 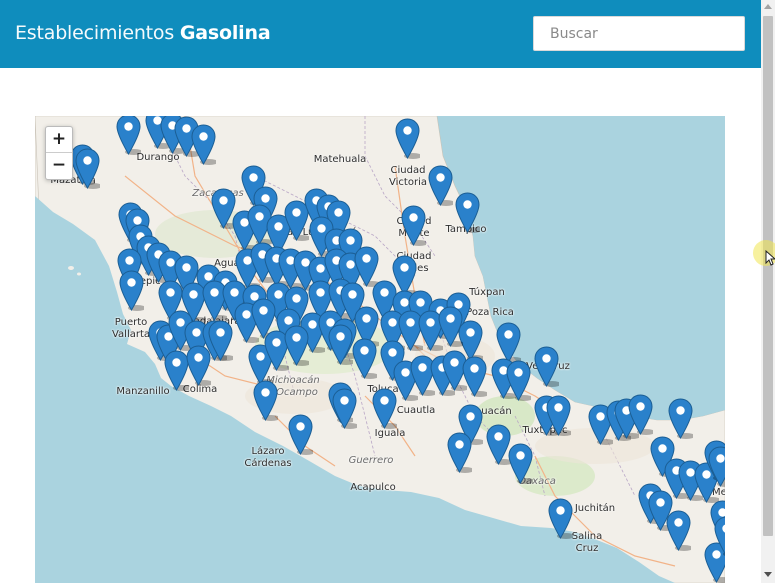 What do you see at coordinates (95, 33) in the screenshot?
I see `app-title-light: Establecimientos` at bounding box center [95, 33].